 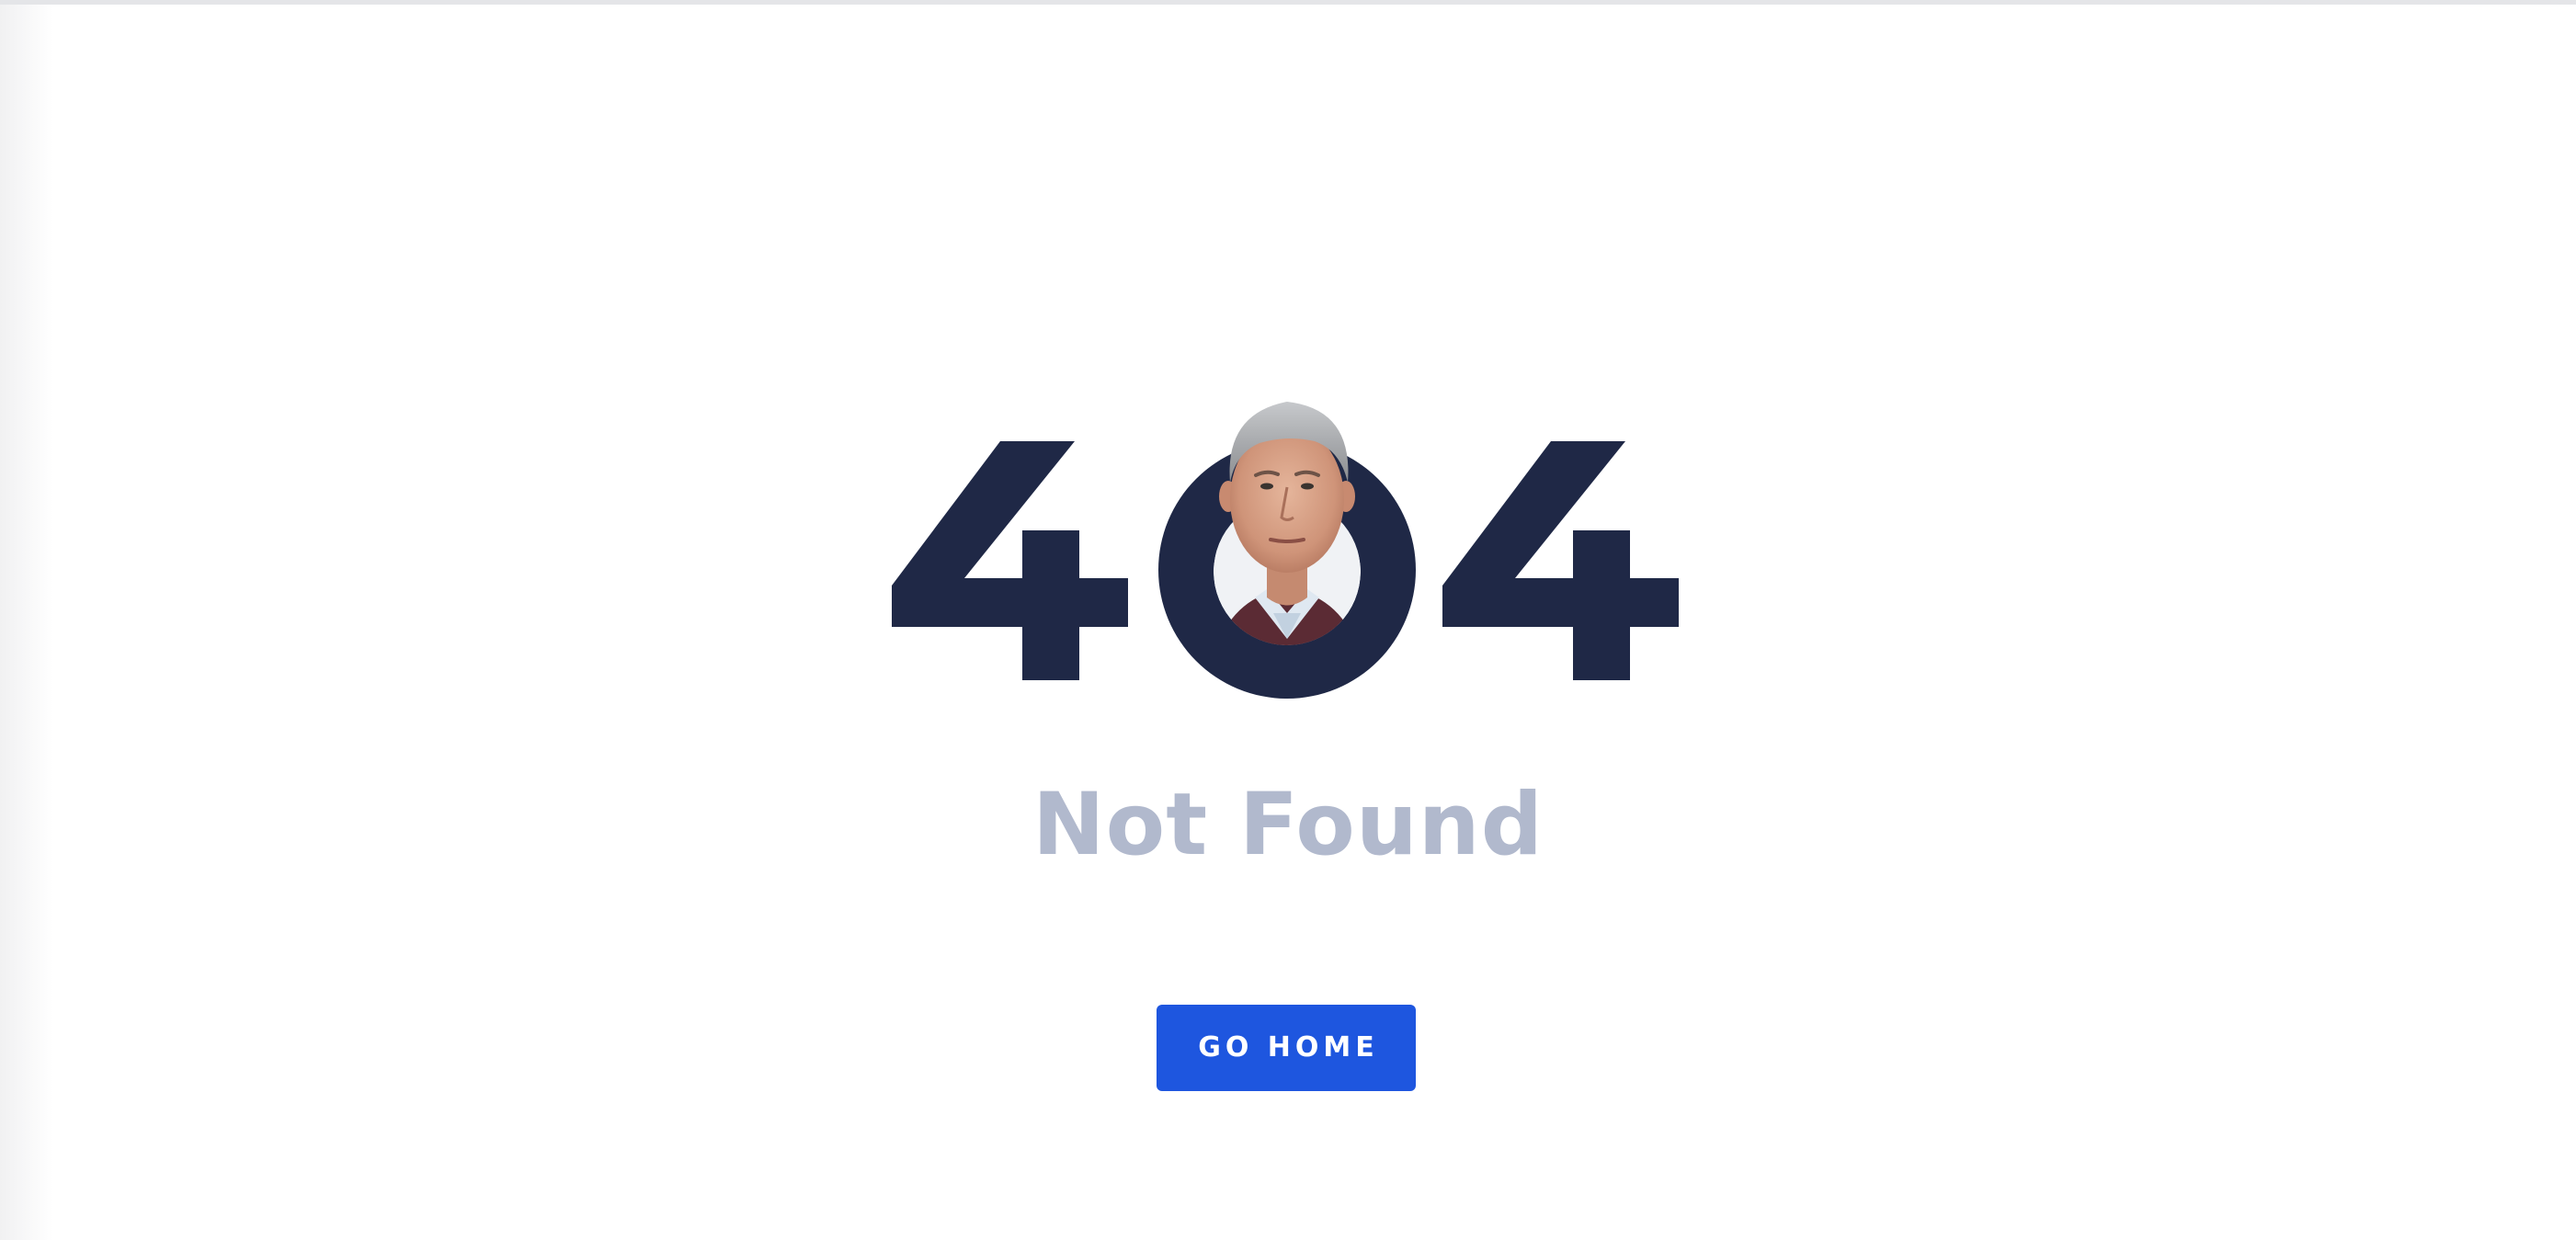 What do you see at coordinates (1288, 2) in the screenshot?
I see `top-divider` at bounding box center [1288, 2].